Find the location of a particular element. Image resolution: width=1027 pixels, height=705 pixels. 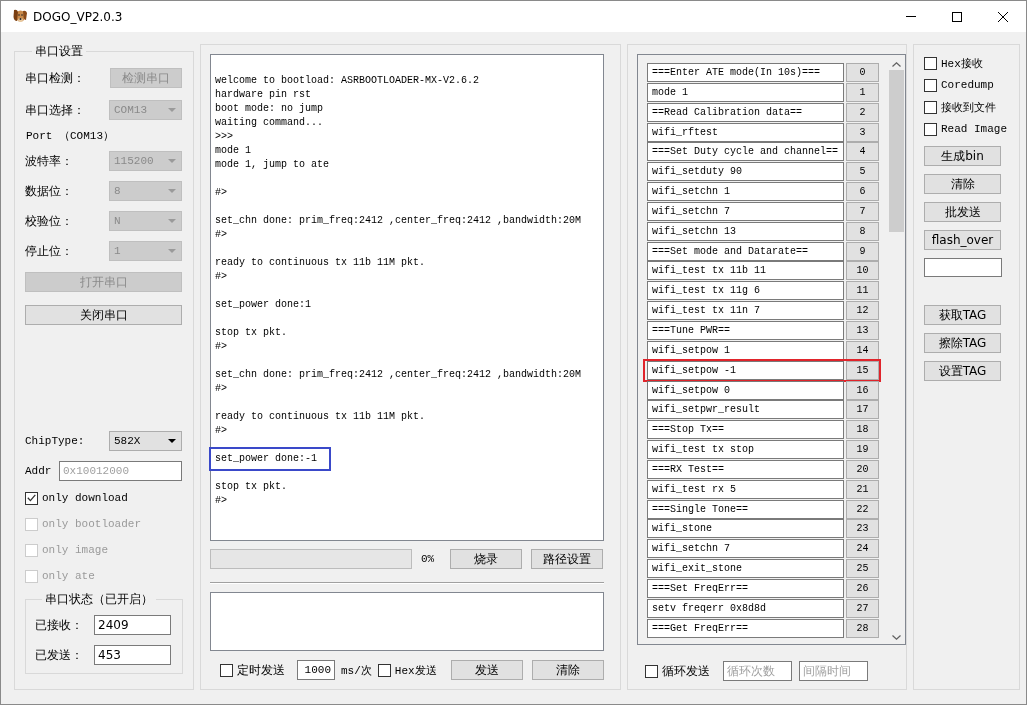

send-command-button: 2 is located at coordinates (862, 112).